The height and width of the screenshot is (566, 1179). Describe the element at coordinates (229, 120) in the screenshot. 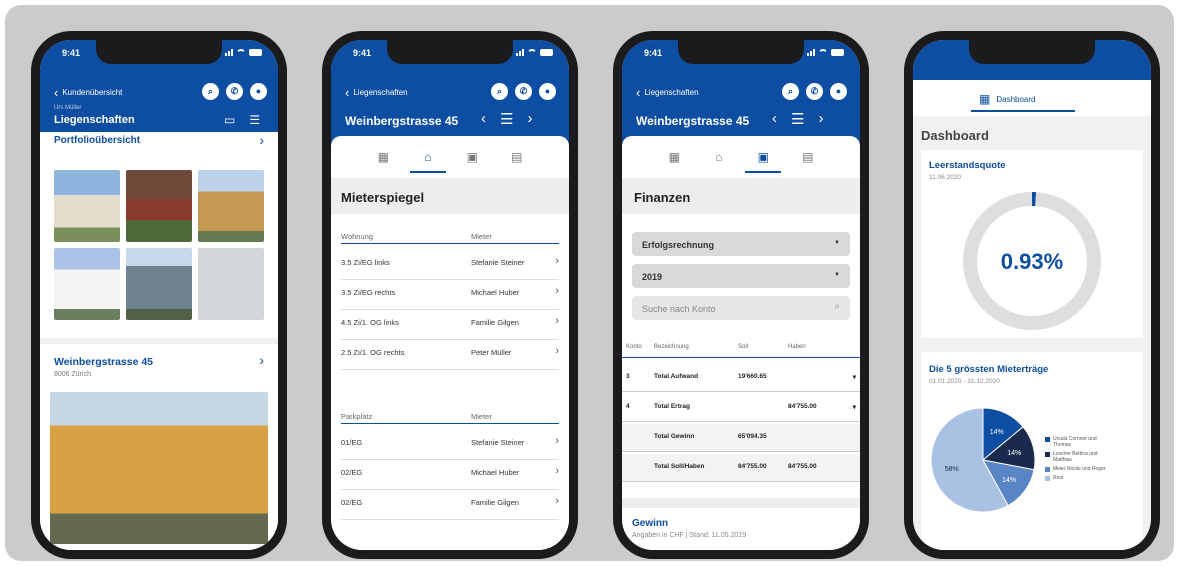

I see `monitor-icon: ▭` at that location.